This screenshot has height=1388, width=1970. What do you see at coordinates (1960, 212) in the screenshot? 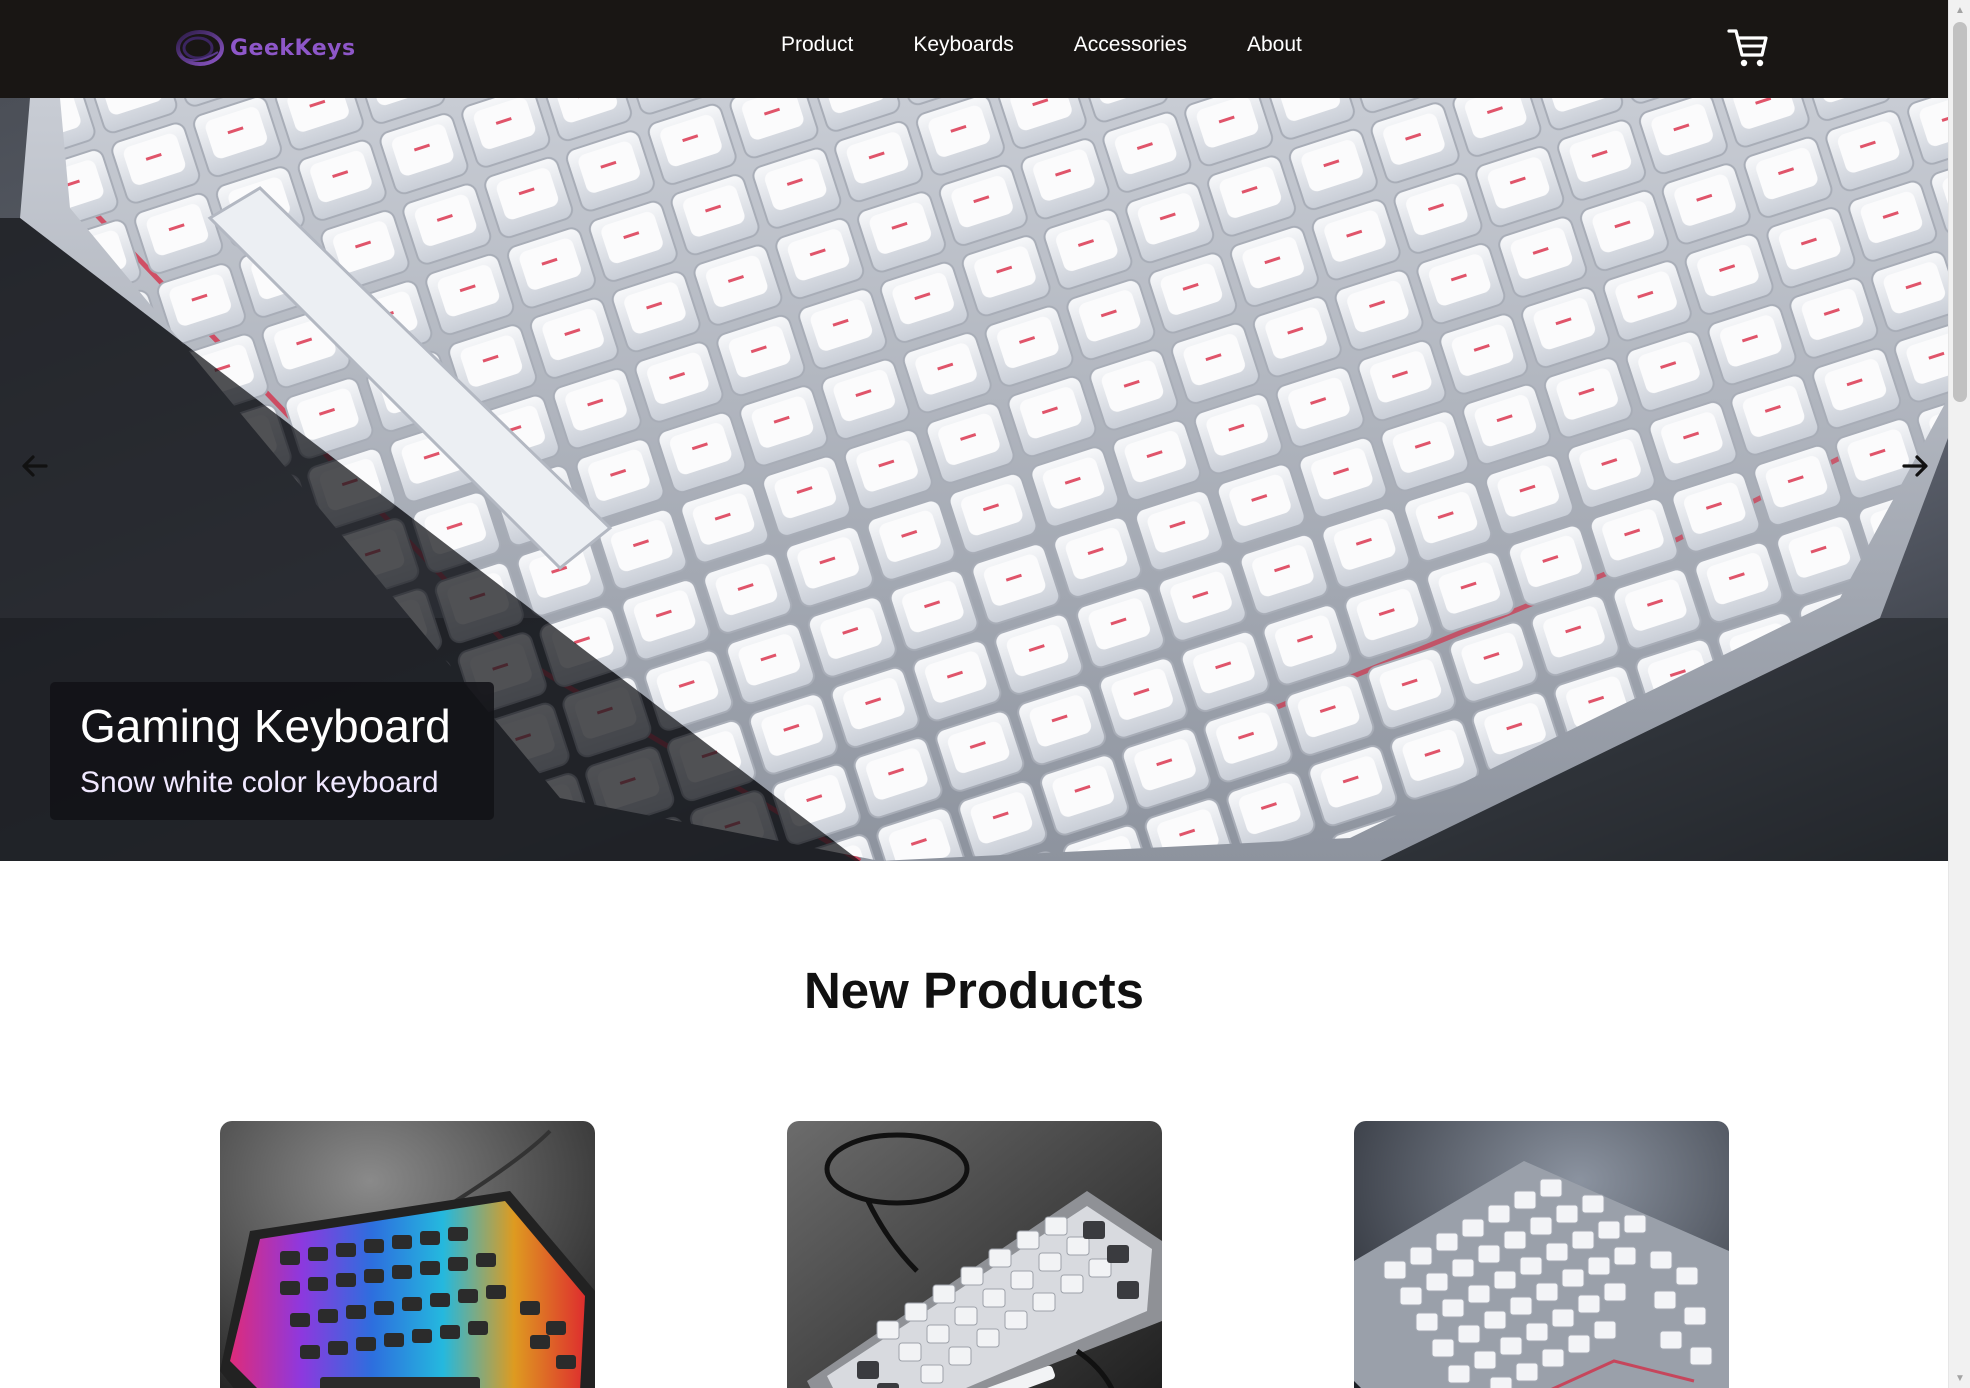
I see `scrollbar-thumb` at bounding box center [1960, 212].